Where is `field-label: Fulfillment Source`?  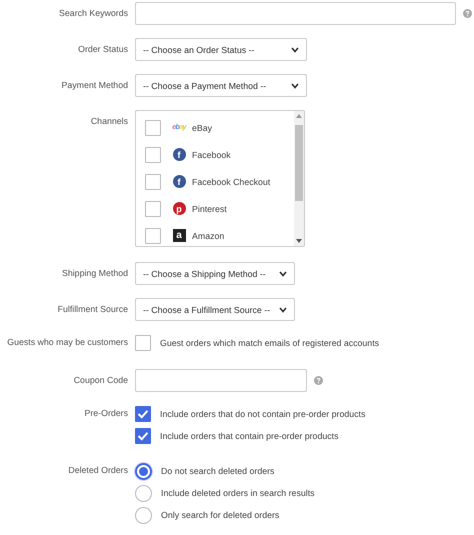
field-label: Fulfillment Source is located at coordinates (93, 309).